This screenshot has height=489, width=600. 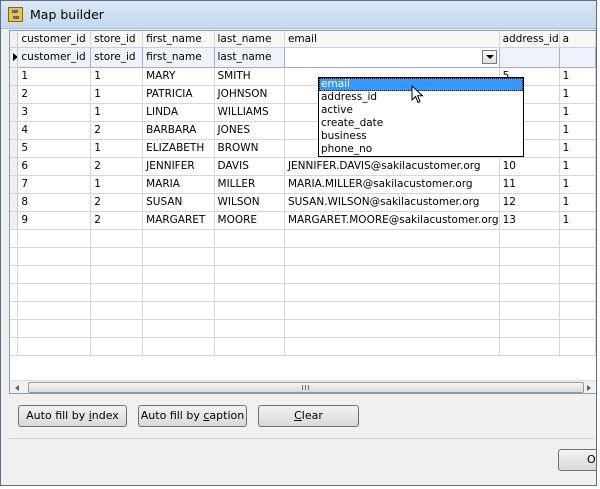 I want to click on dropdown-option: phone_no, so click(x=421, y=149).